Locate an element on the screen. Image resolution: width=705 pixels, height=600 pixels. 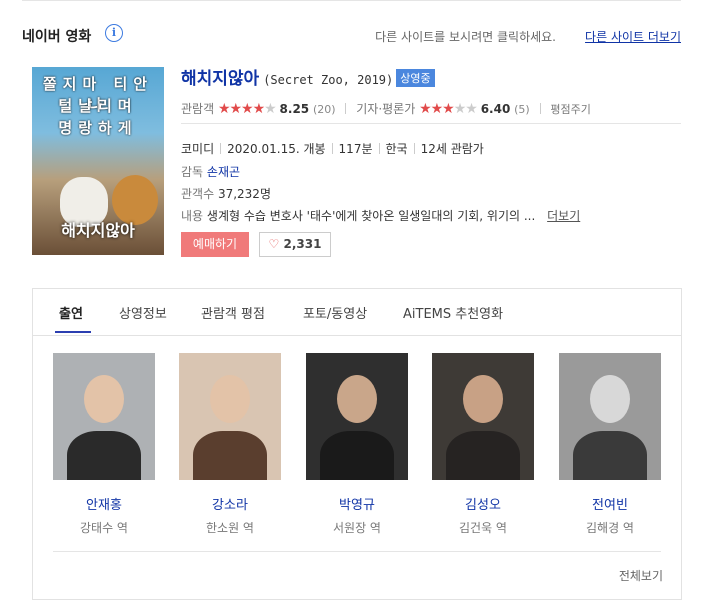
brand-title: 네이버 영화 is located at coordinates (57, 37).